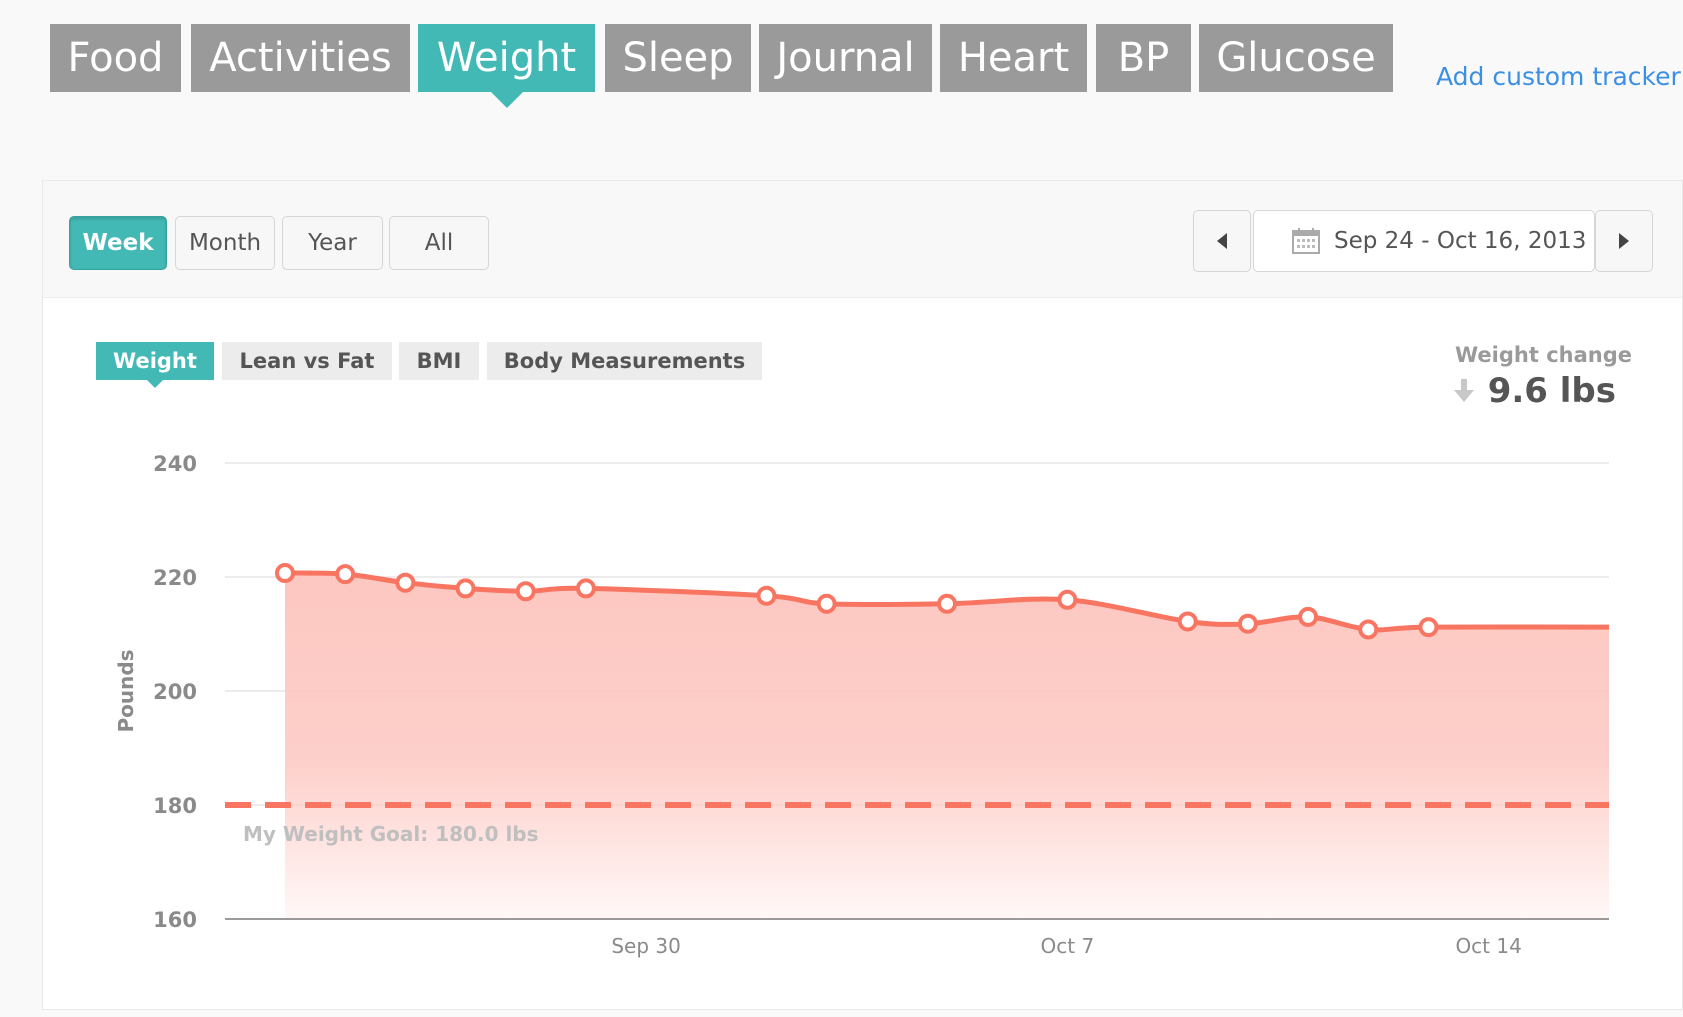 Image resolution: width=1683 pixels, height=1017 pixels. I want to click on tab-activities: Activities, so click(300, 58).